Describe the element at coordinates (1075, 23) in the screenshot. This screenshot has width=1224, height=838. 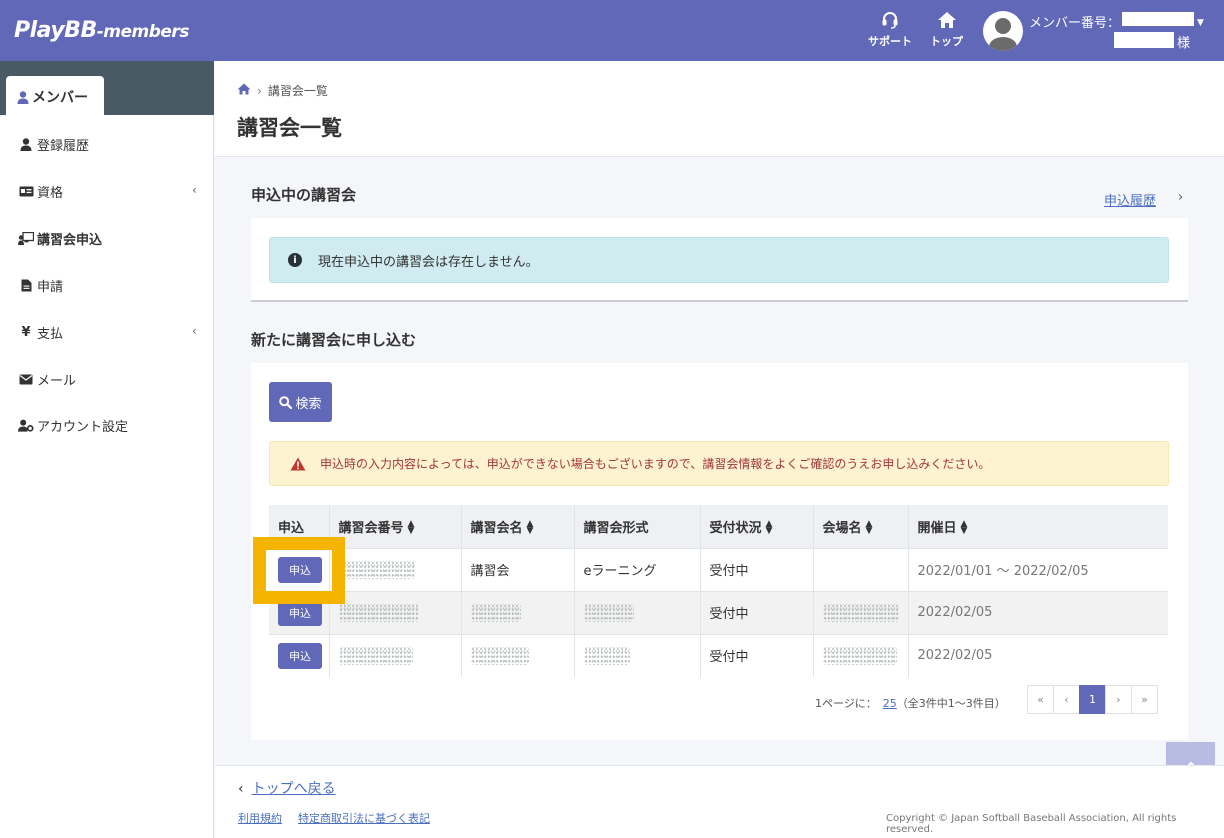
I see `member-number-label: メンバー番号：` at that location.